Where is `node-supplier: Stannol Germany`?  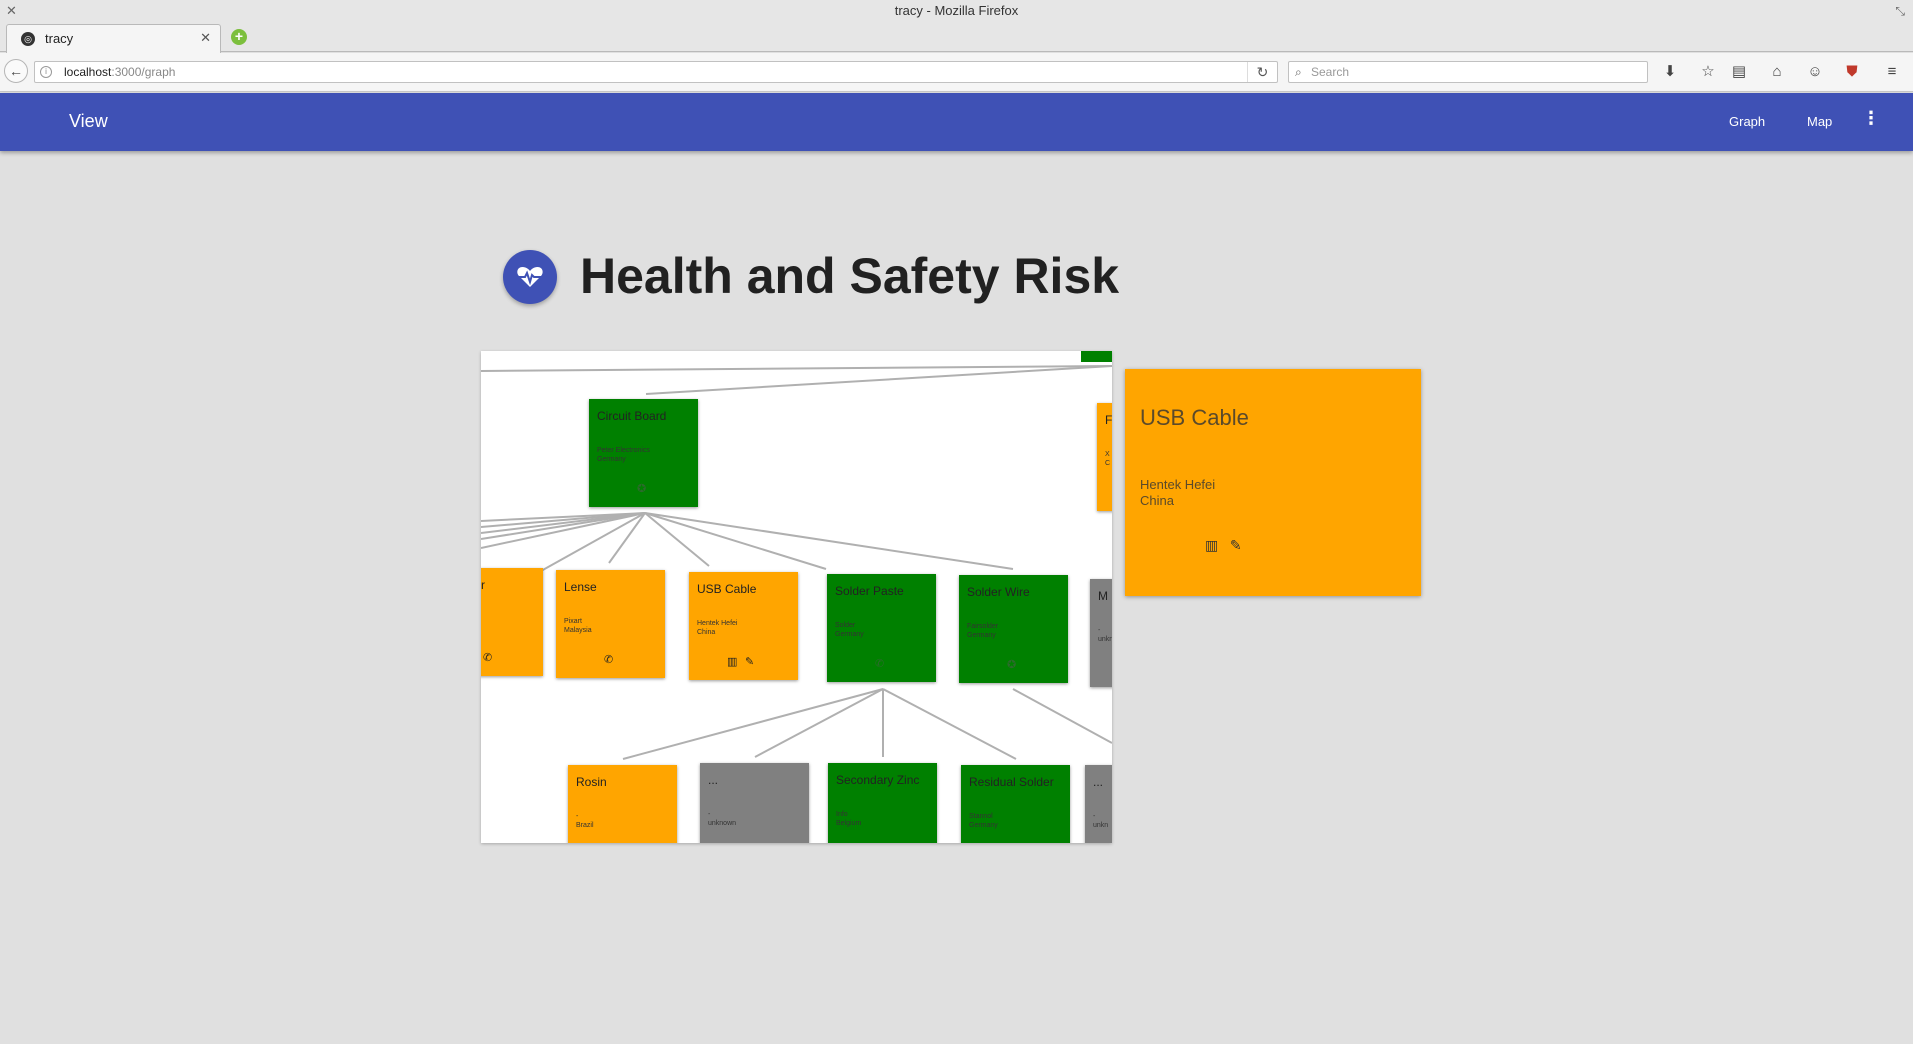
node-supplier: Stannol Germany is located at coordinates (983, 821).